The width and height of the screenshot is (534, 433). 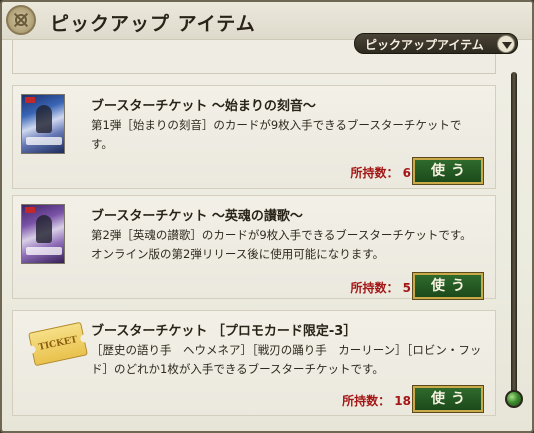 I want to click on category-dropdown: ピックアップアイテム, so click(x=436, y=43).